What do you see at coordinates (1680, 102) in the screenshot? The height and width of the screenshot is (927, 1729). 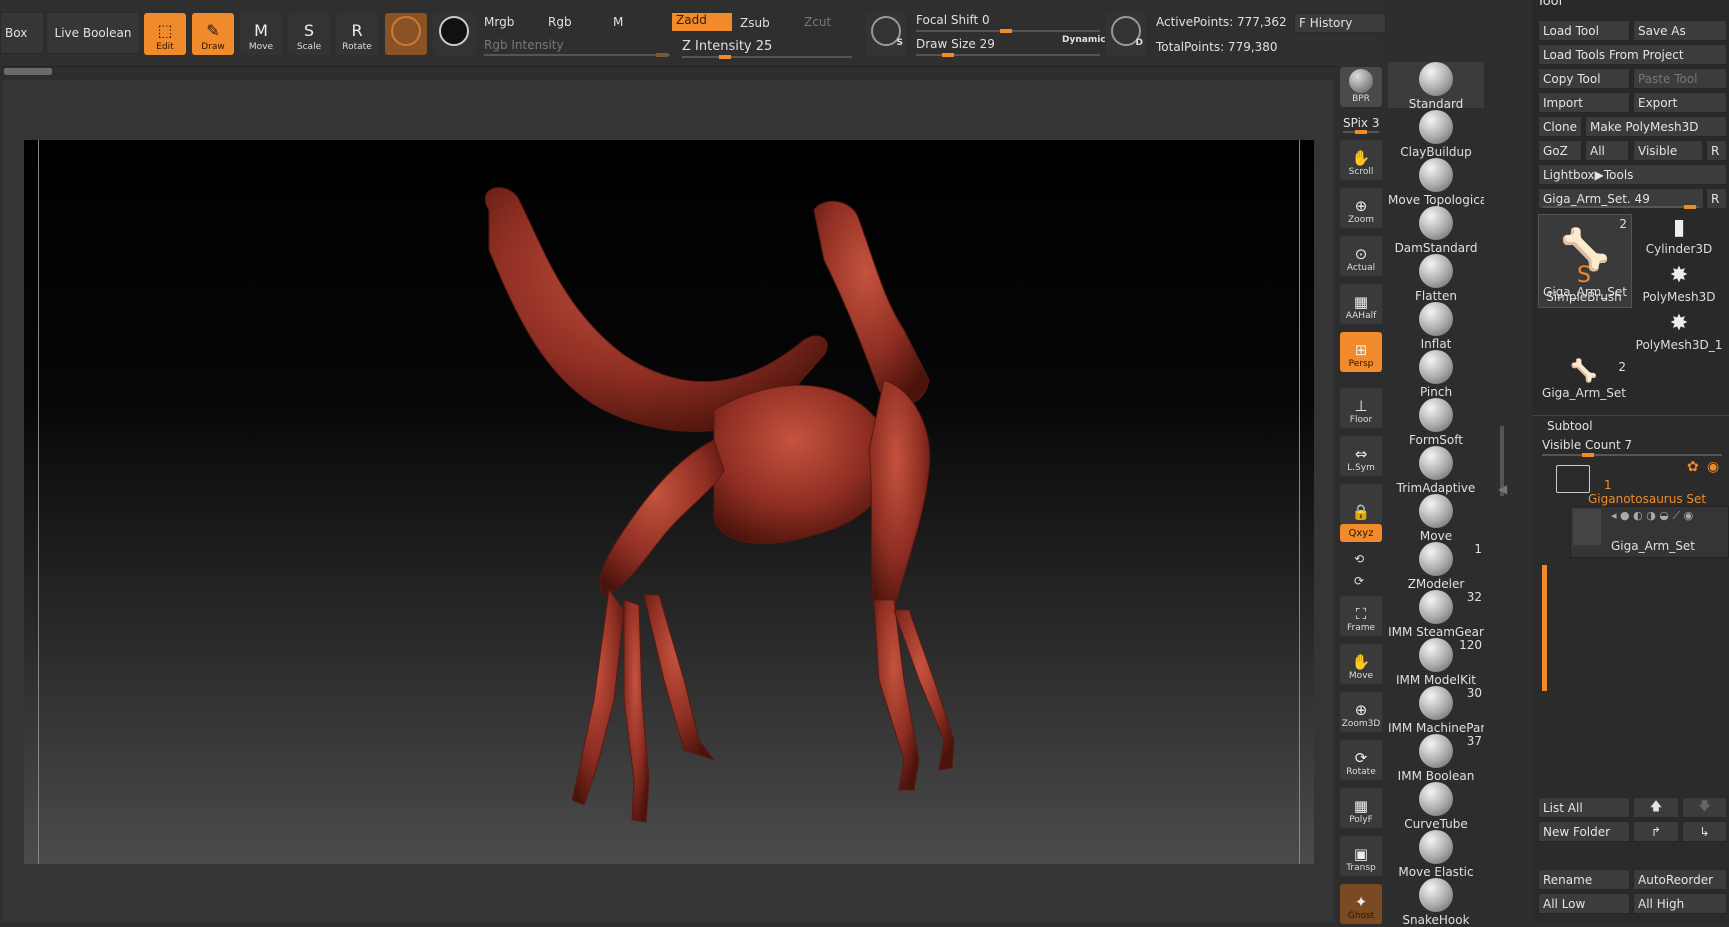 I see `export-button: Export` at bounding box center [1680, 102].